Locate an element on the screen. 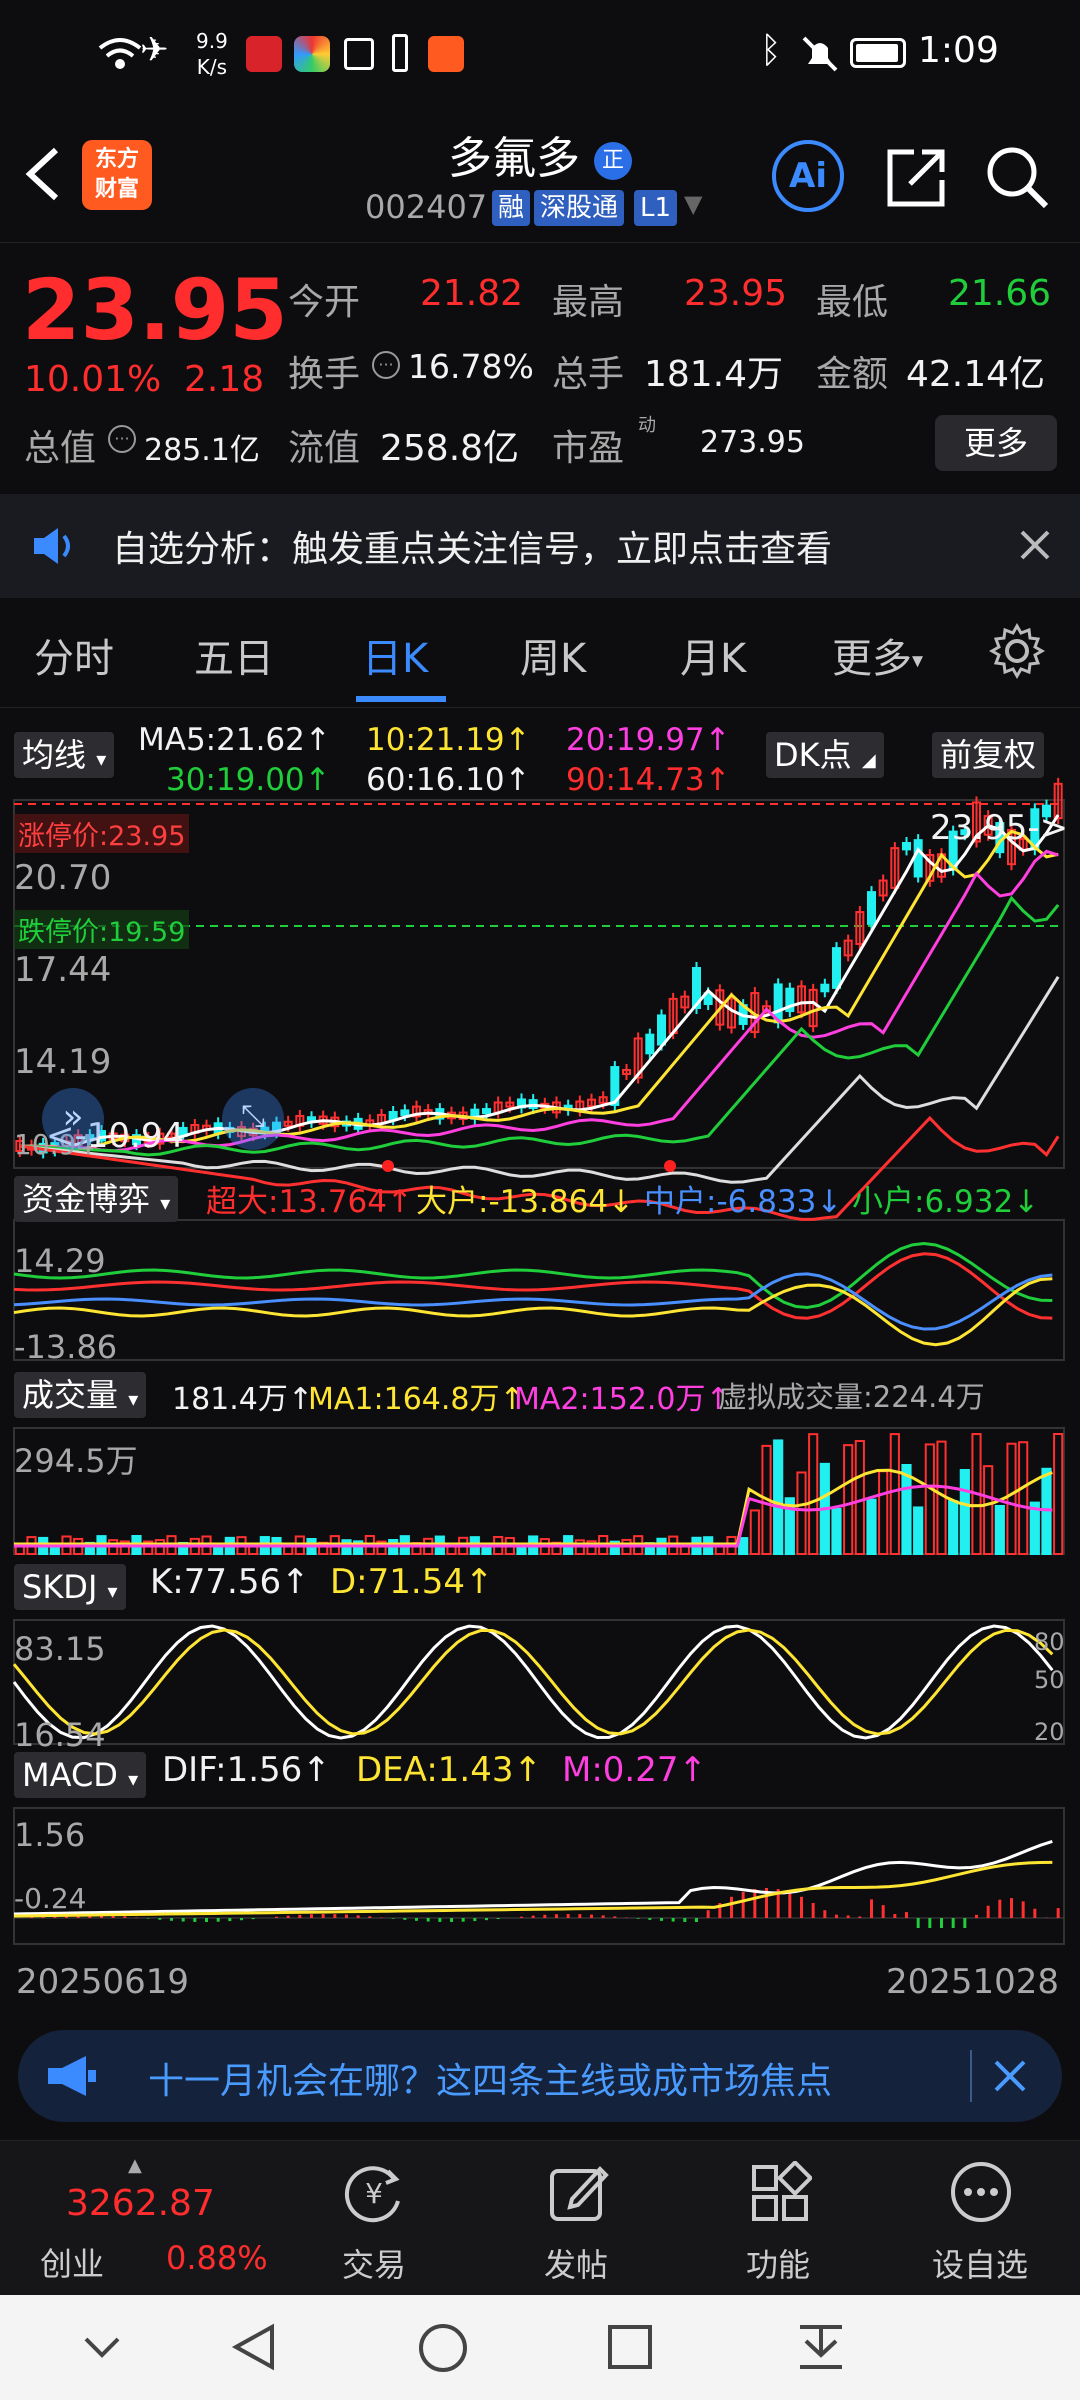 Image resolution: width=1080 pixels, height=2400 pixels. speaker-icon is located at coordinates (52, 546).